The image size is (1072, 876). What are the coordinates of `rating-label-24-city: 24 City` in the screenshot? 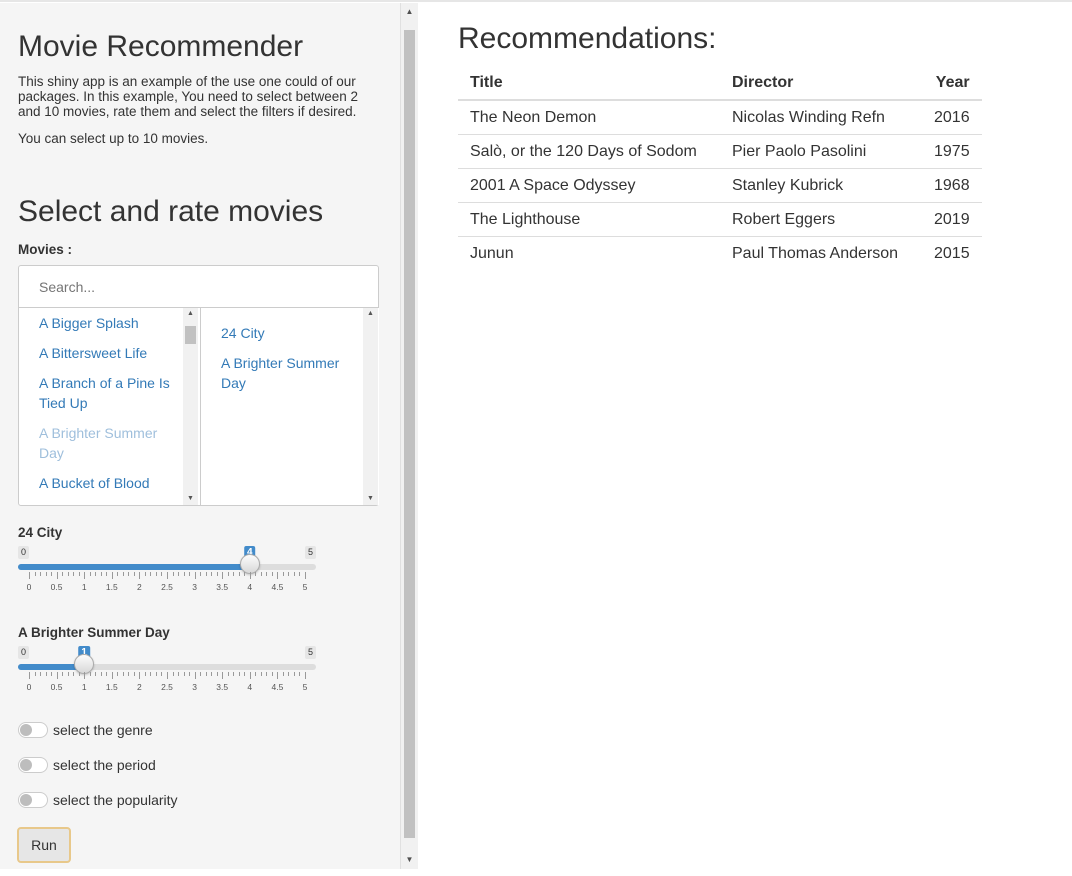 It's located at (40, 532).